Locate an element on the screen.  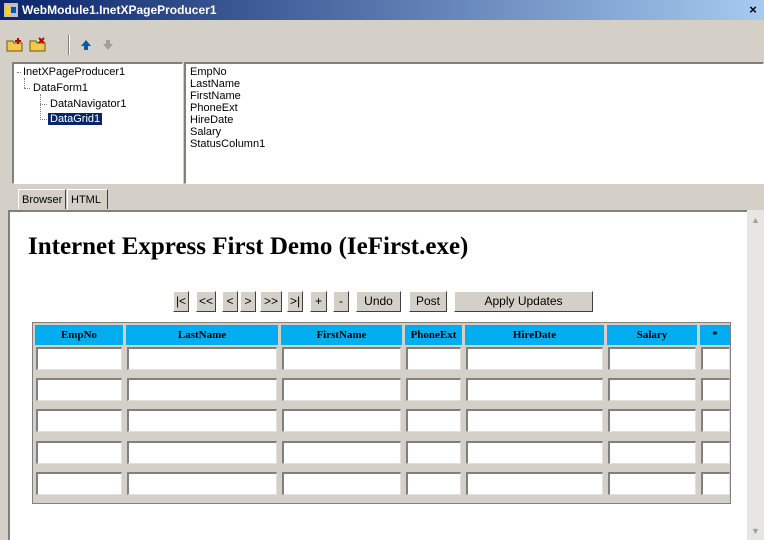
scroll-up-icon: ▲ is located at coordinates (755, 220).